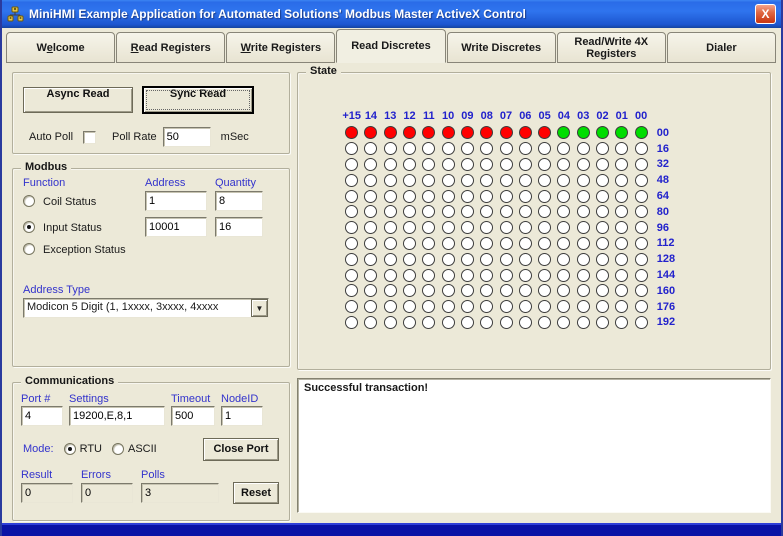 This screenshot has height=536, width=783. What do you see at coordinates (241, 449) in the screenshot?
I see `close-port-button: Close Port` at bounding box center [241, 449].